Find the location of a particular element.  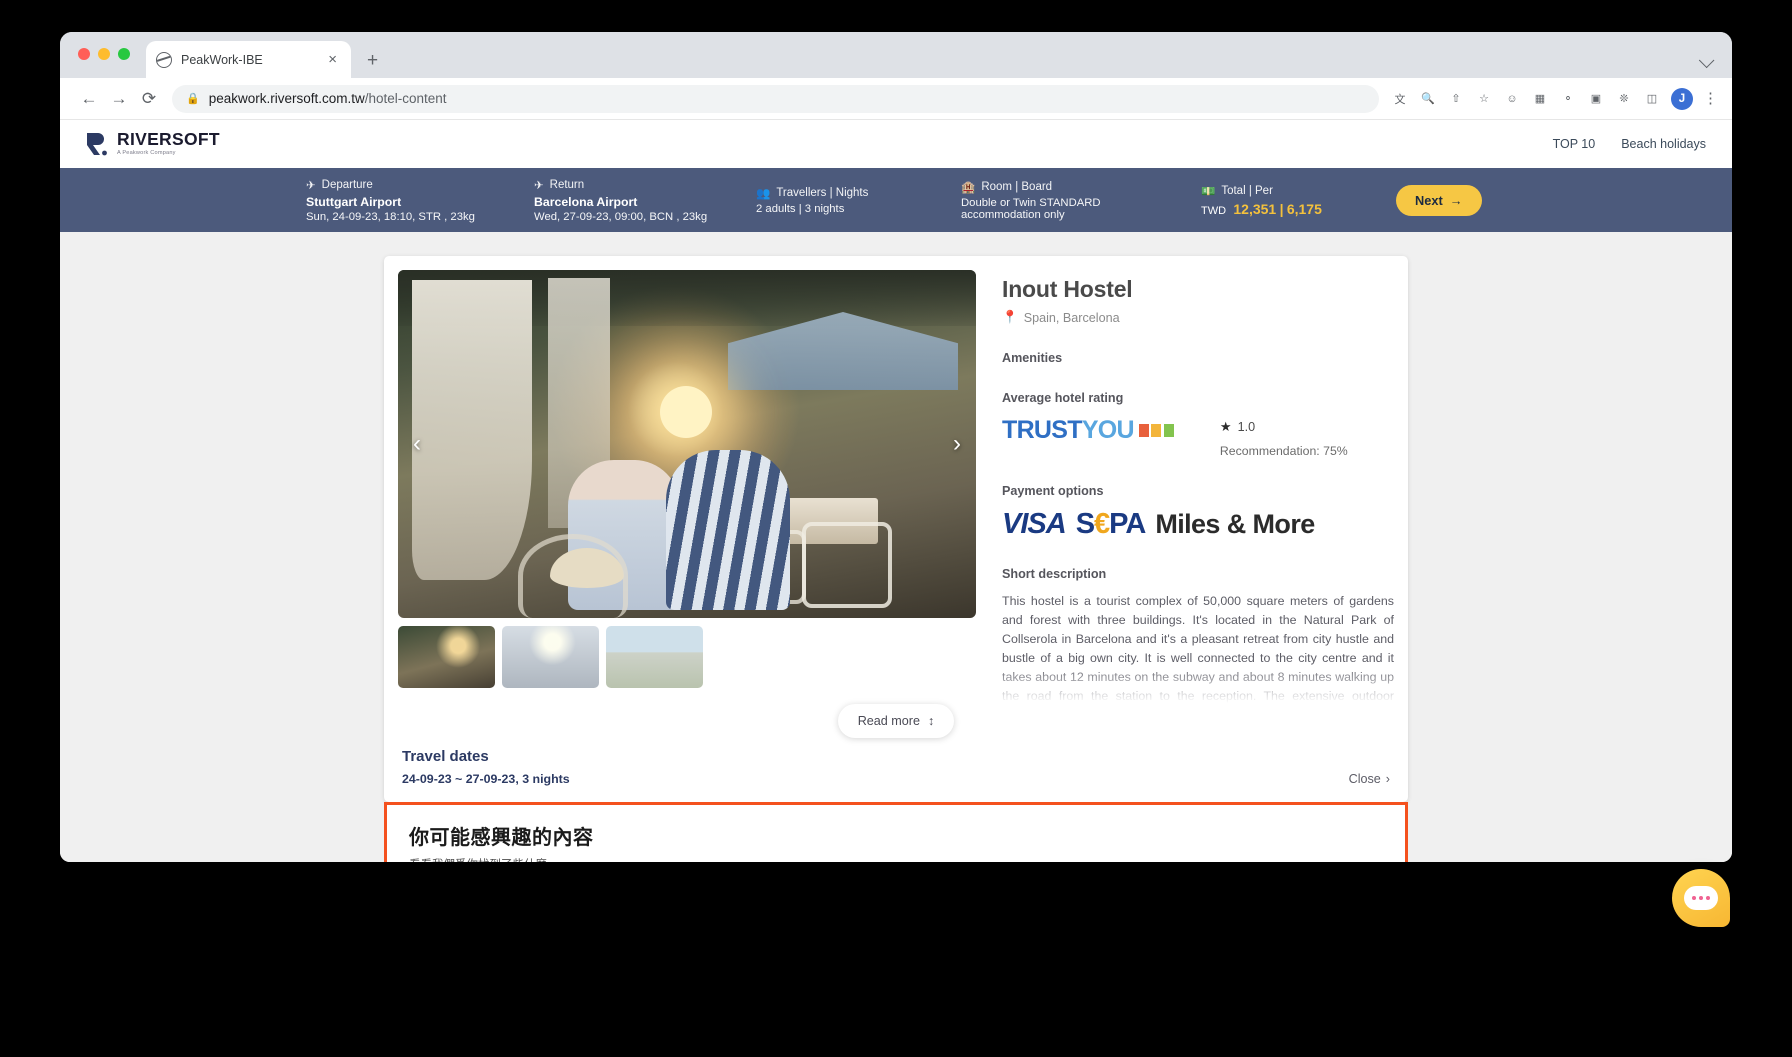

tab-title: PeakWork-IBE is located at coordinates (222, 59).